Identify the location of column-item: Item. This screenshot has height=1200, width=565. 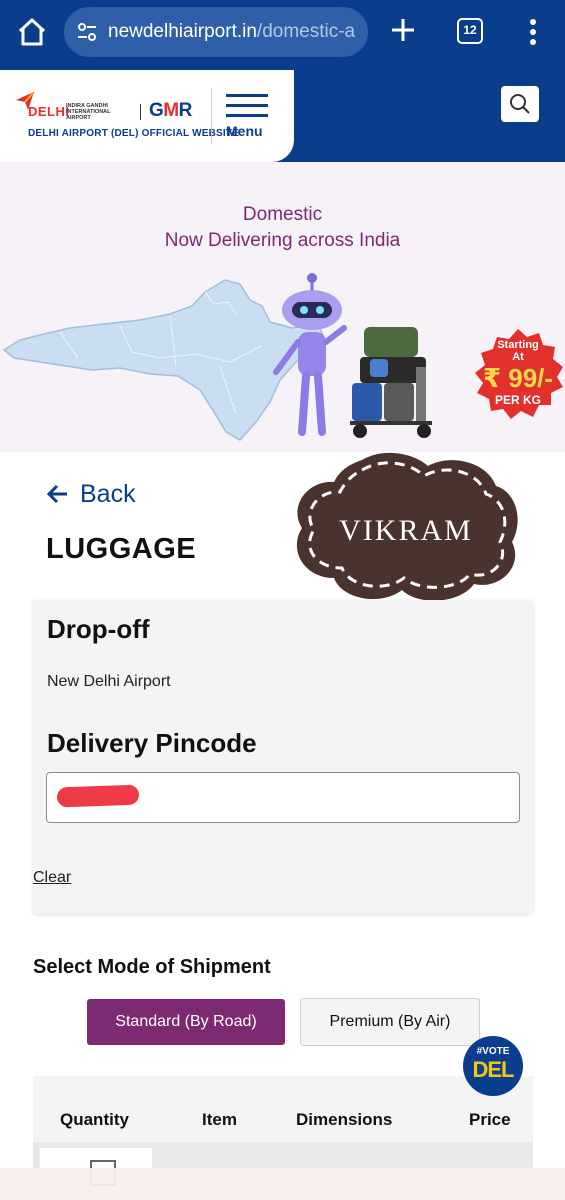
(219, 1119).